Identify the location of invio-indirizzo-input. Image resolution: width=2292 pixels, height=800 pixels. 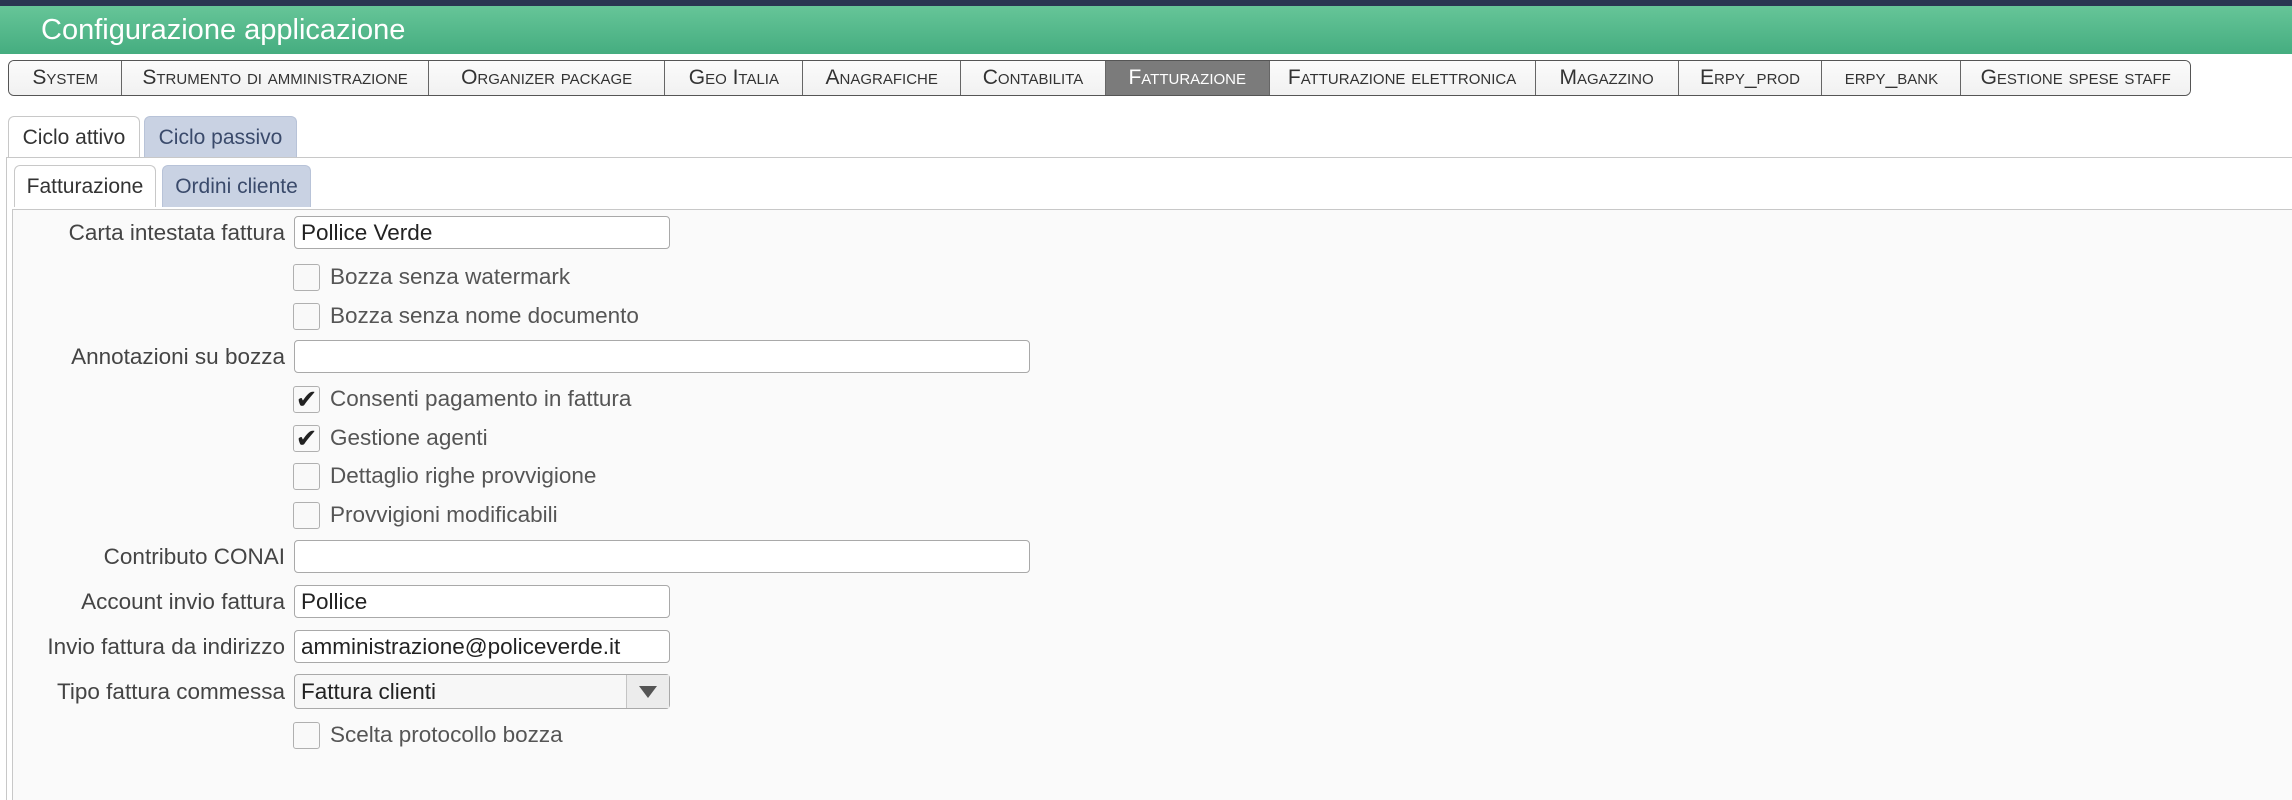
(482, 646).